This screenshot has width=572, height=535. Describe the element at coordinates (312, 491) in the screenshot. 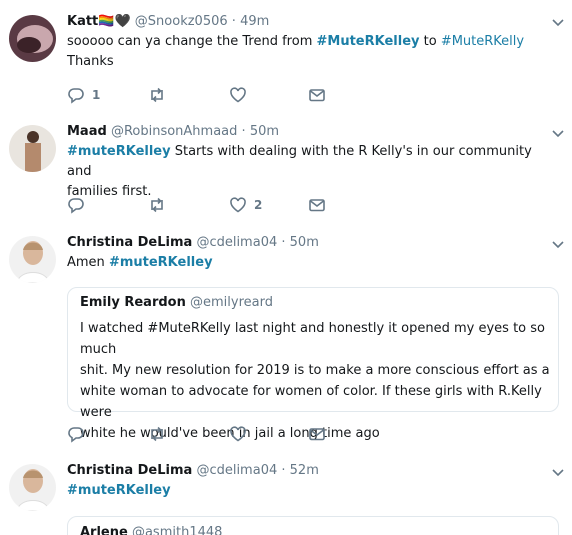

I see `tweet-text: #muteRKelley` at that location.